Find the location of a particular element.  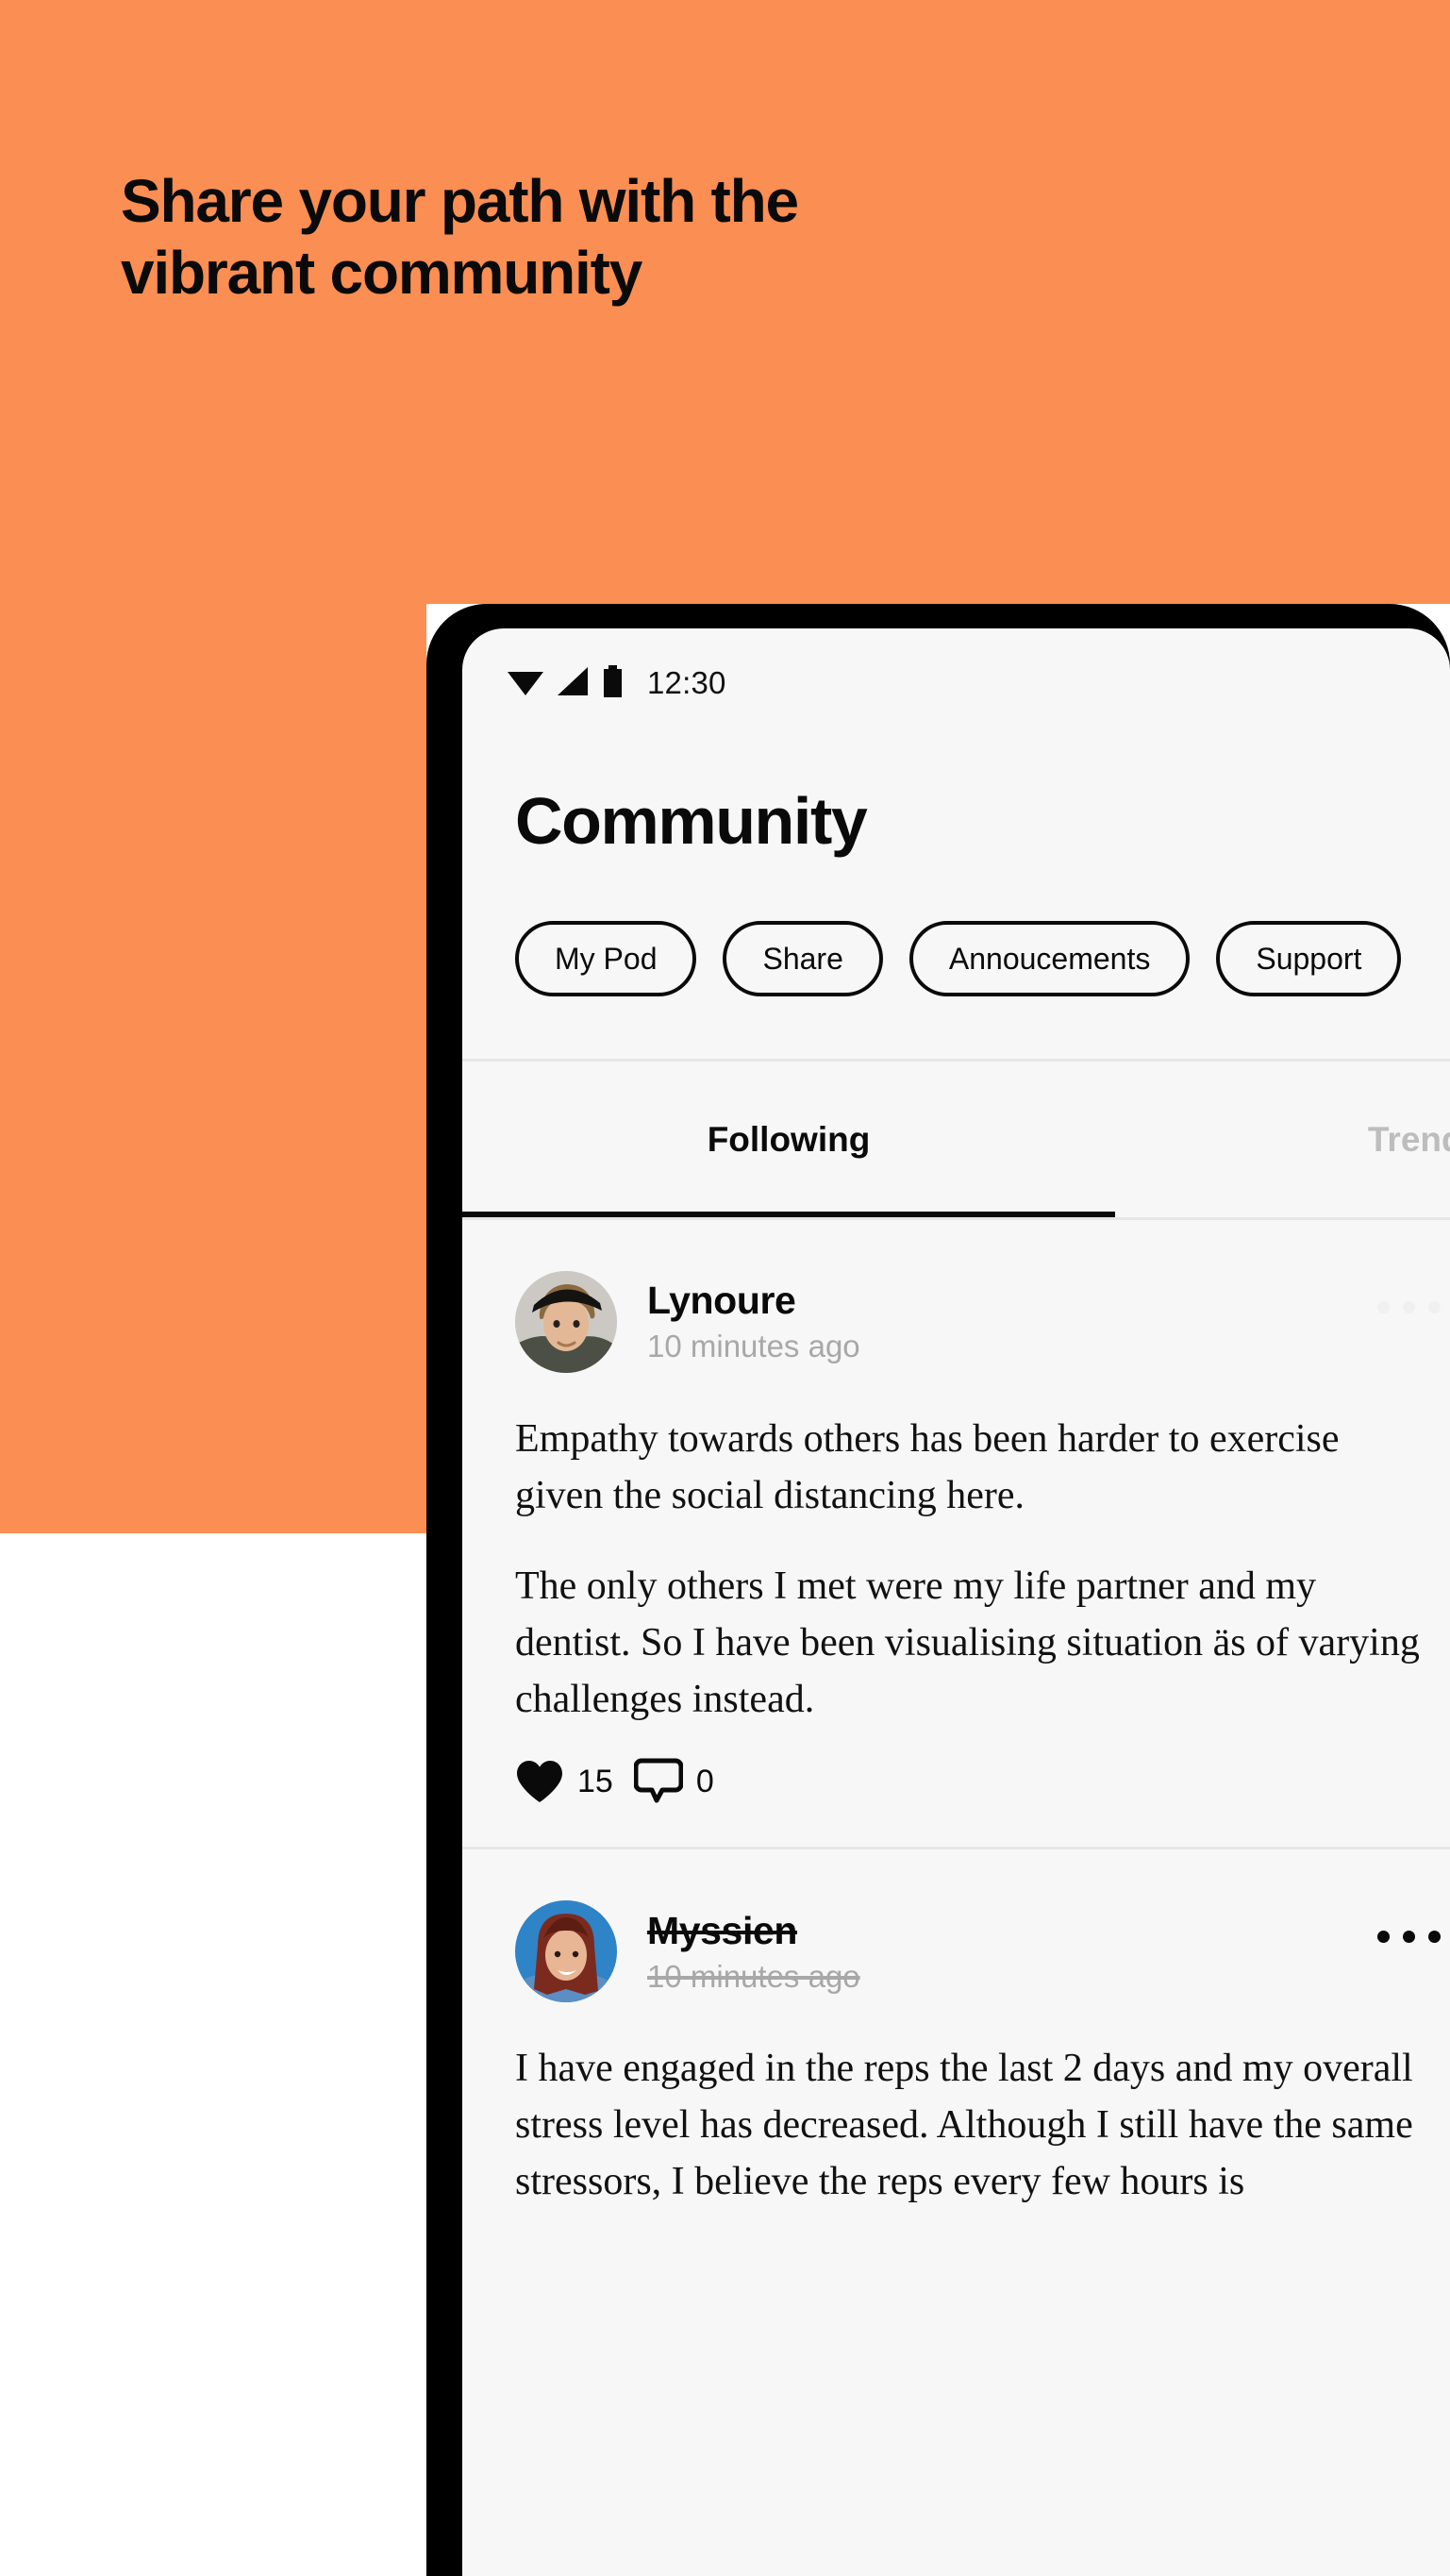

chip-support: Support is located at coordinates (1309, 958).